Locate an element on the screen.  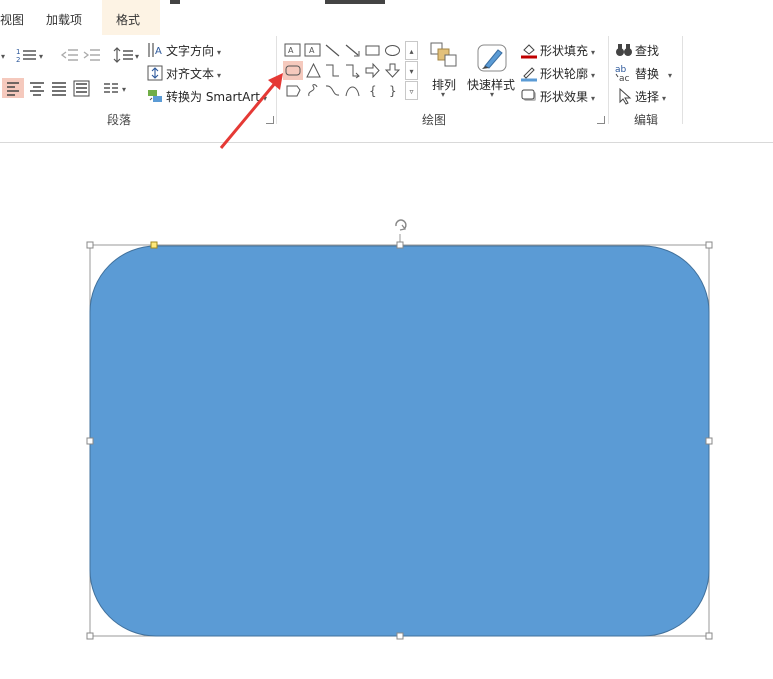
gallery-scroll-up-icon: ▴ is located at coordinates (411, 50).